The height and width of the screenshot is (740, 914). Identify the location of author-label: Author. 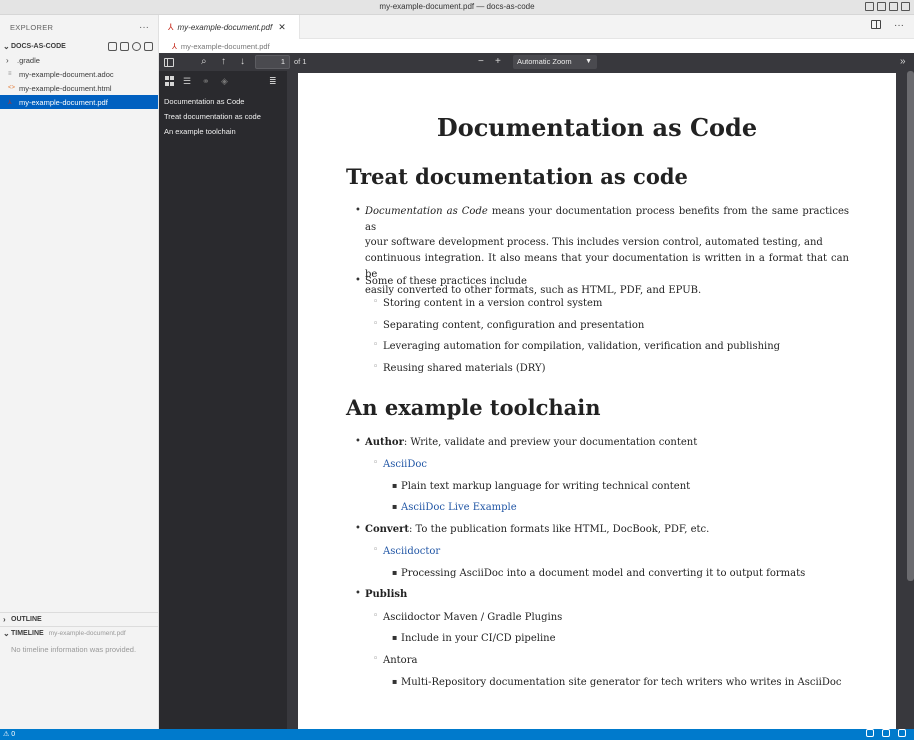
(384, 442).